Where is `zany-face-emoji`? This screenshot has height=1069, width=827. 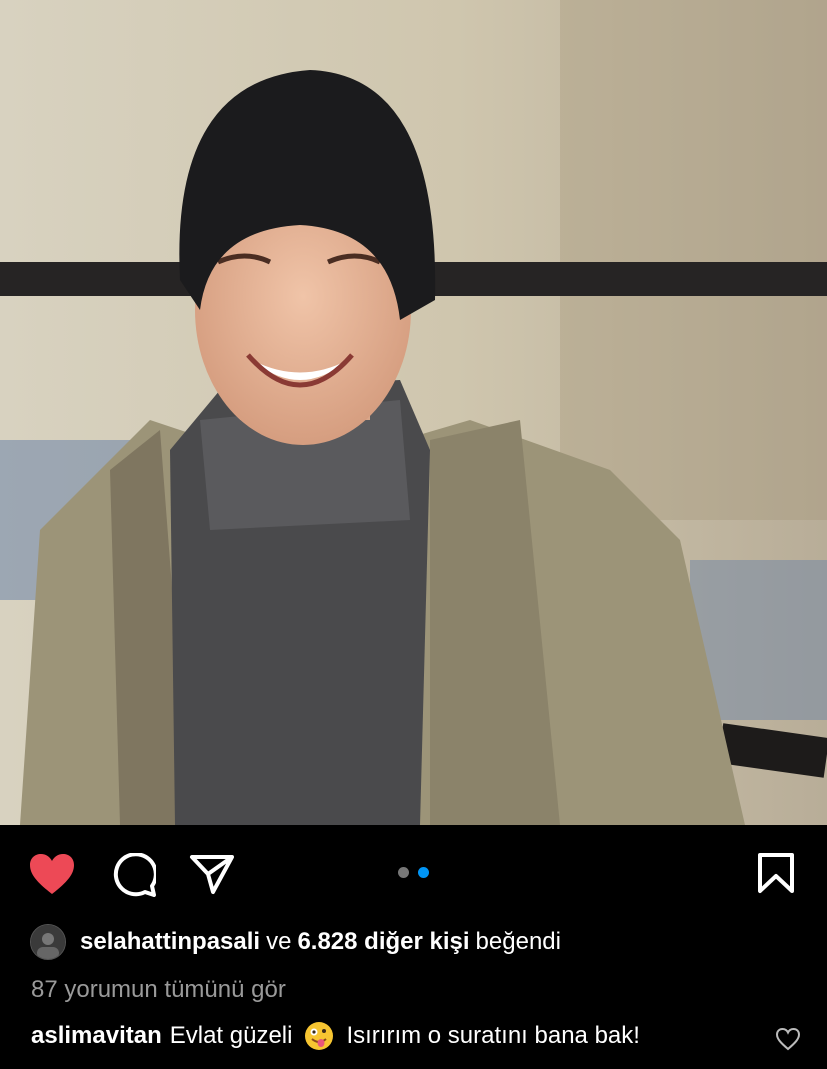 zany-face-emoji is located at coordinates (319, 1036).